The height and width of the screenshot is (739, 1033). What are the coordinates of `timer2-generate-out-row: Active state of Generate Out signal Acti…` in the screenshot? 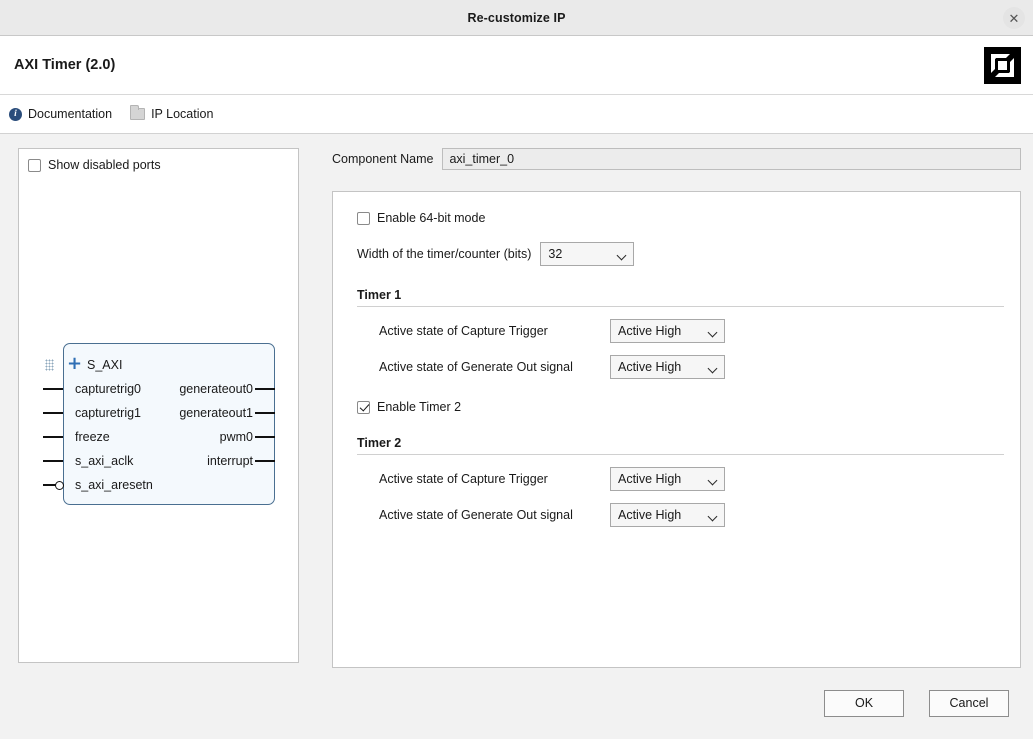 It's located at (691, 515).